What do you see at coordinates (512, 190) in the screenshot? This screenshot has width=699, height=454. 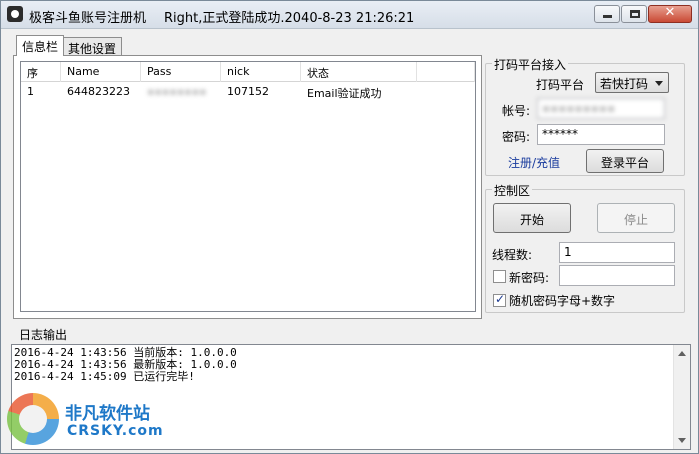 I see `control-group-title: 控制区` at bounding box center [512, 190].